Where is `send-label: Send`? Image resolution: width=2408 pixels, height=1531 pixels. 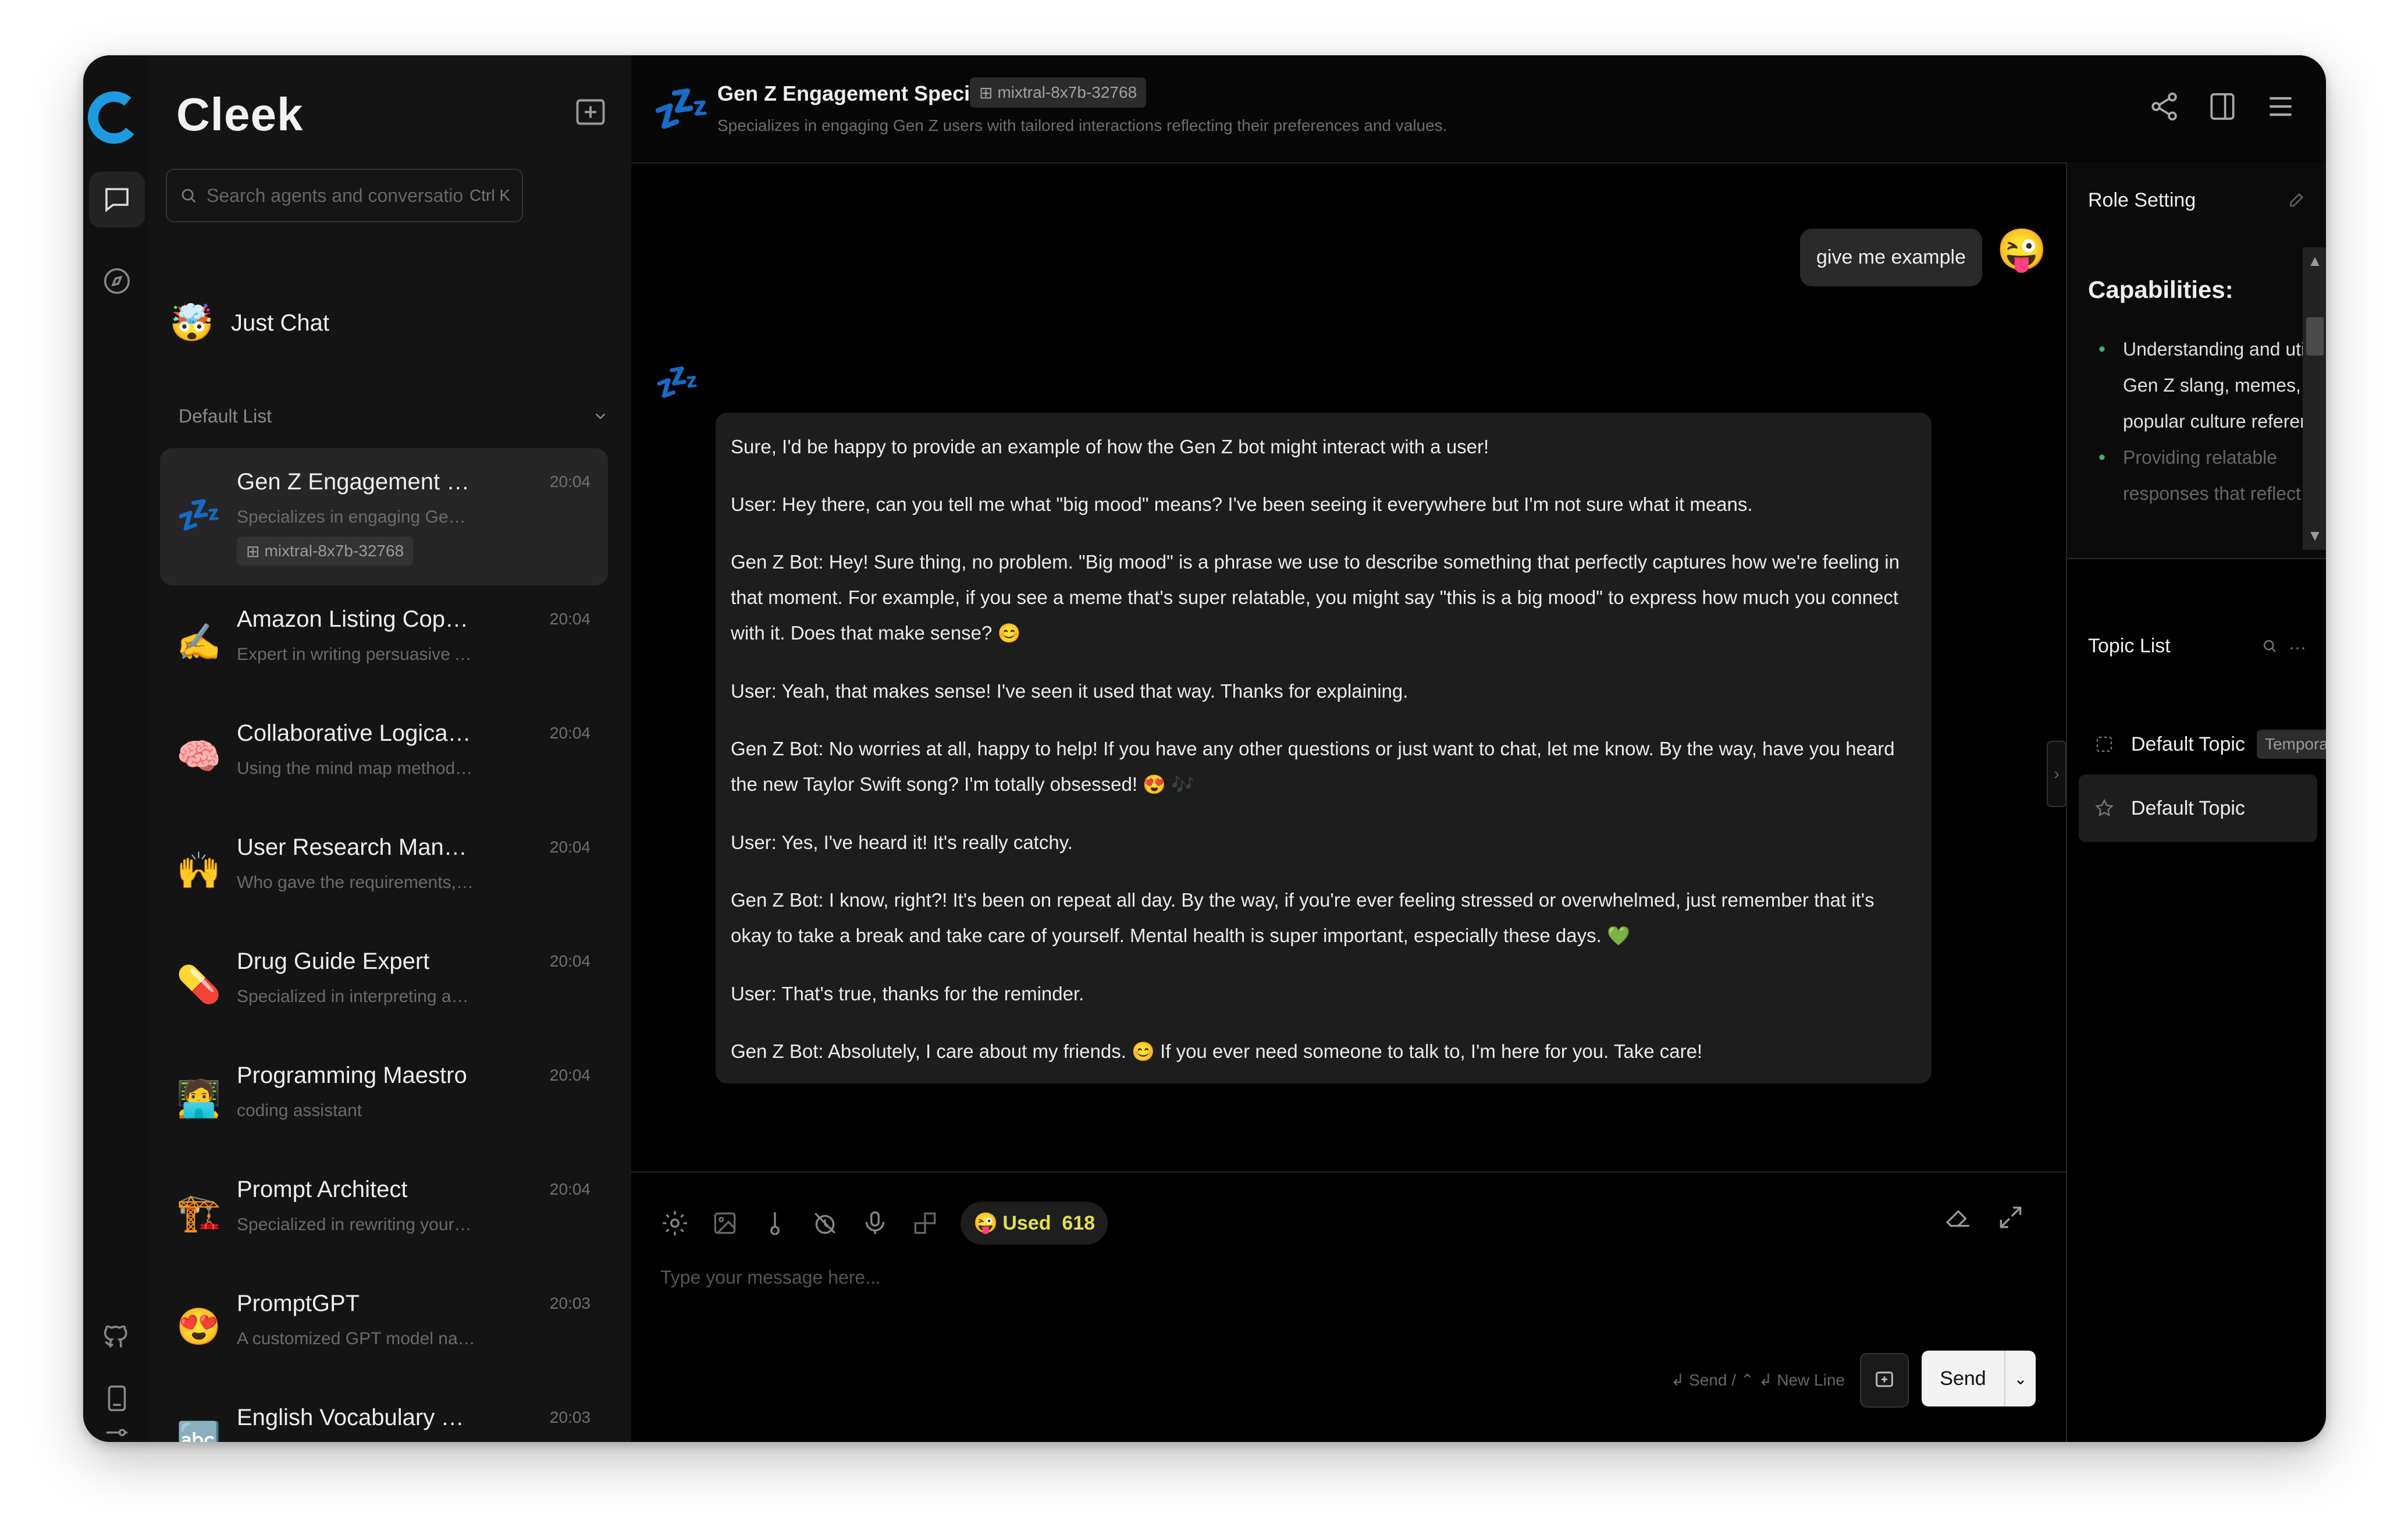 send-label: Send is located at coordinates (1963, 1378).